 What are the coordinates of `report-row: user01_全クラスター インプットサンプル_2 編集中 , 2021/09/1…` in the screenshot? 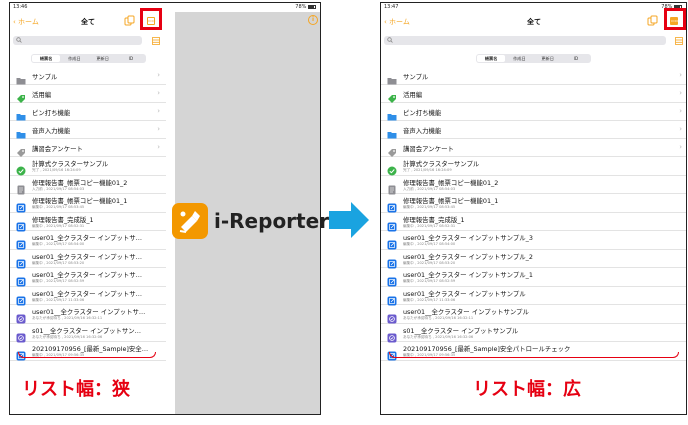 It's located at (533, 259).